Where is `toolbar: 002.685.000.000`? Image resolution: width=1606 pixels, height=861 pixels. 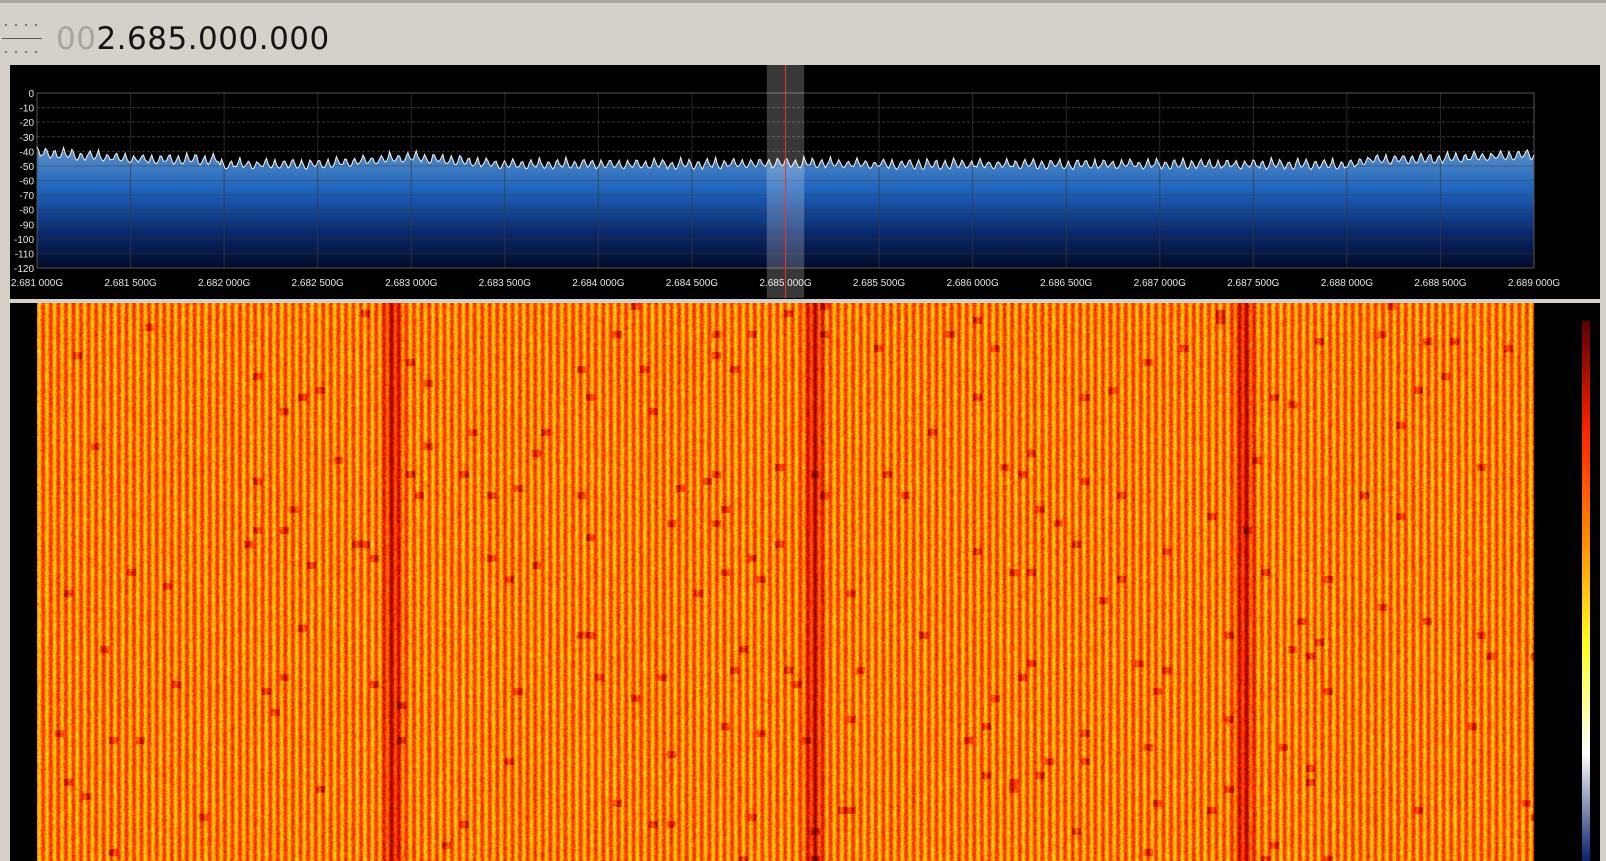 toolbar: 002.685.000.000 is located at coordinates (803, 34).